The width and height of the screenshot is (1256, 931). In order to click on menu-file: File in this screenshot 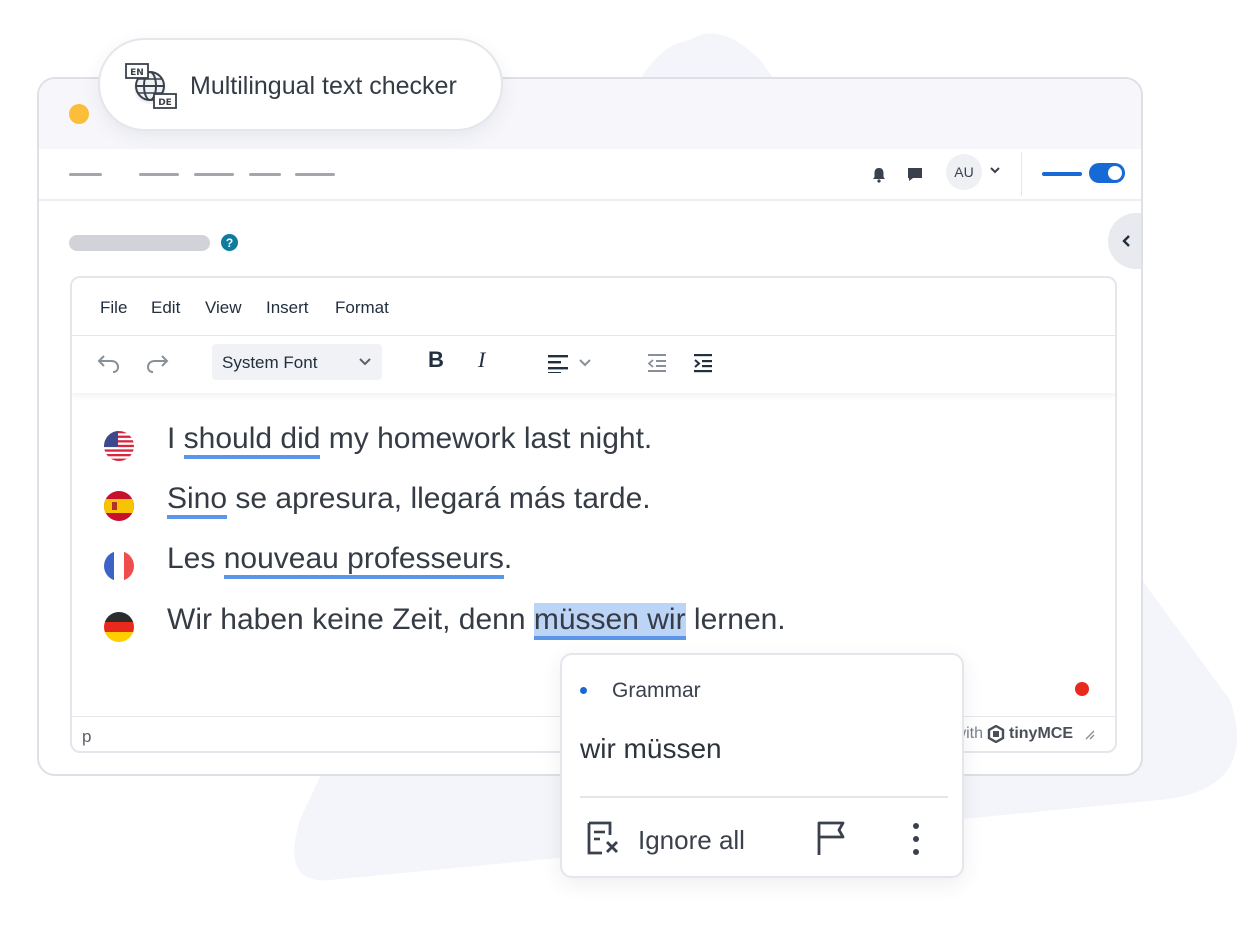, I will do `click(113, 308)`.